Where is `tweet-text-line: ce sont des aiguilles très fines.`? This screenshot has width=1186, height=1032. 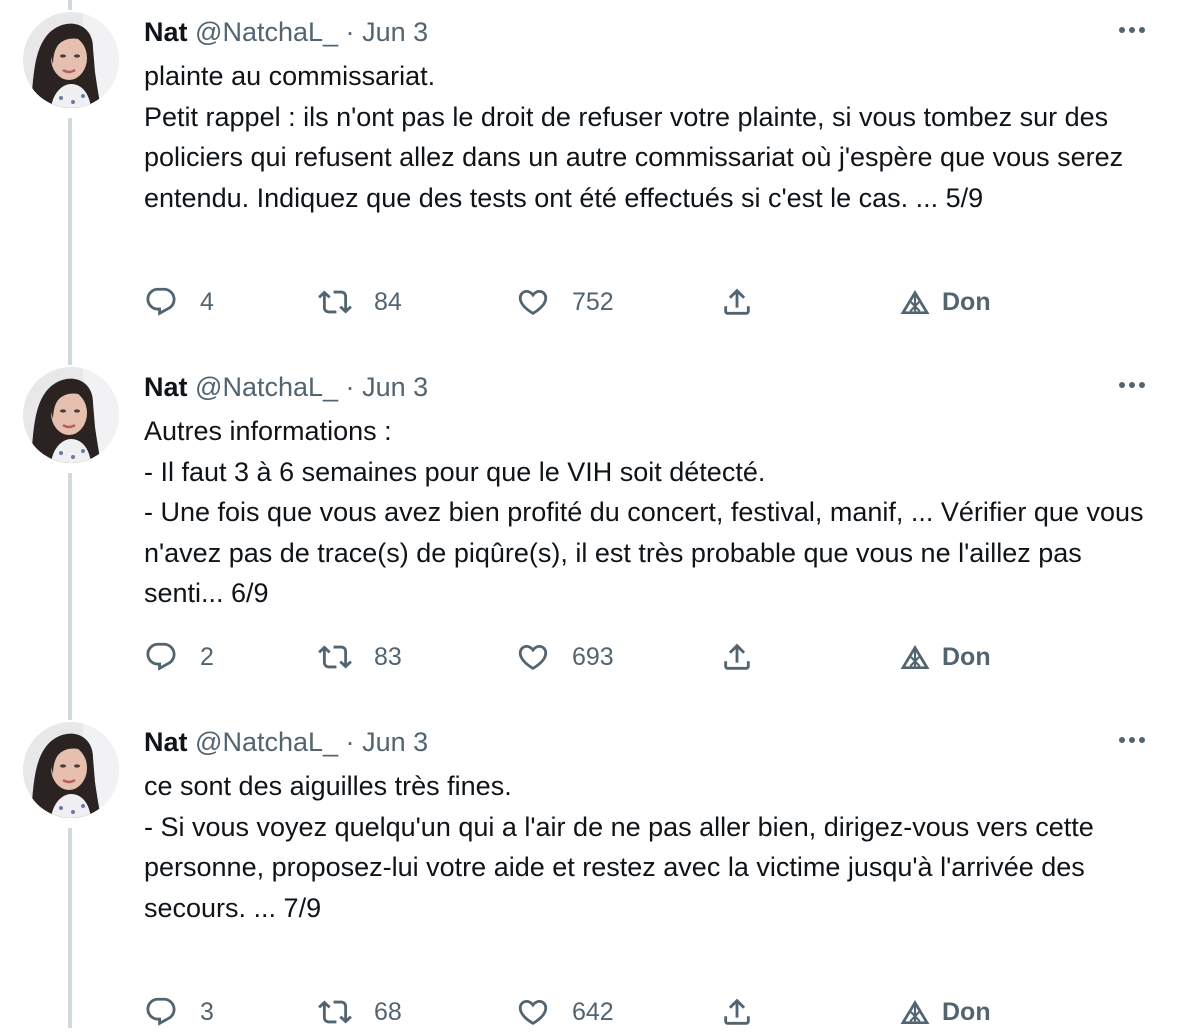 tweet-text-line: ce sont des aiguilles très fines. is located at coordinates (328, 786).